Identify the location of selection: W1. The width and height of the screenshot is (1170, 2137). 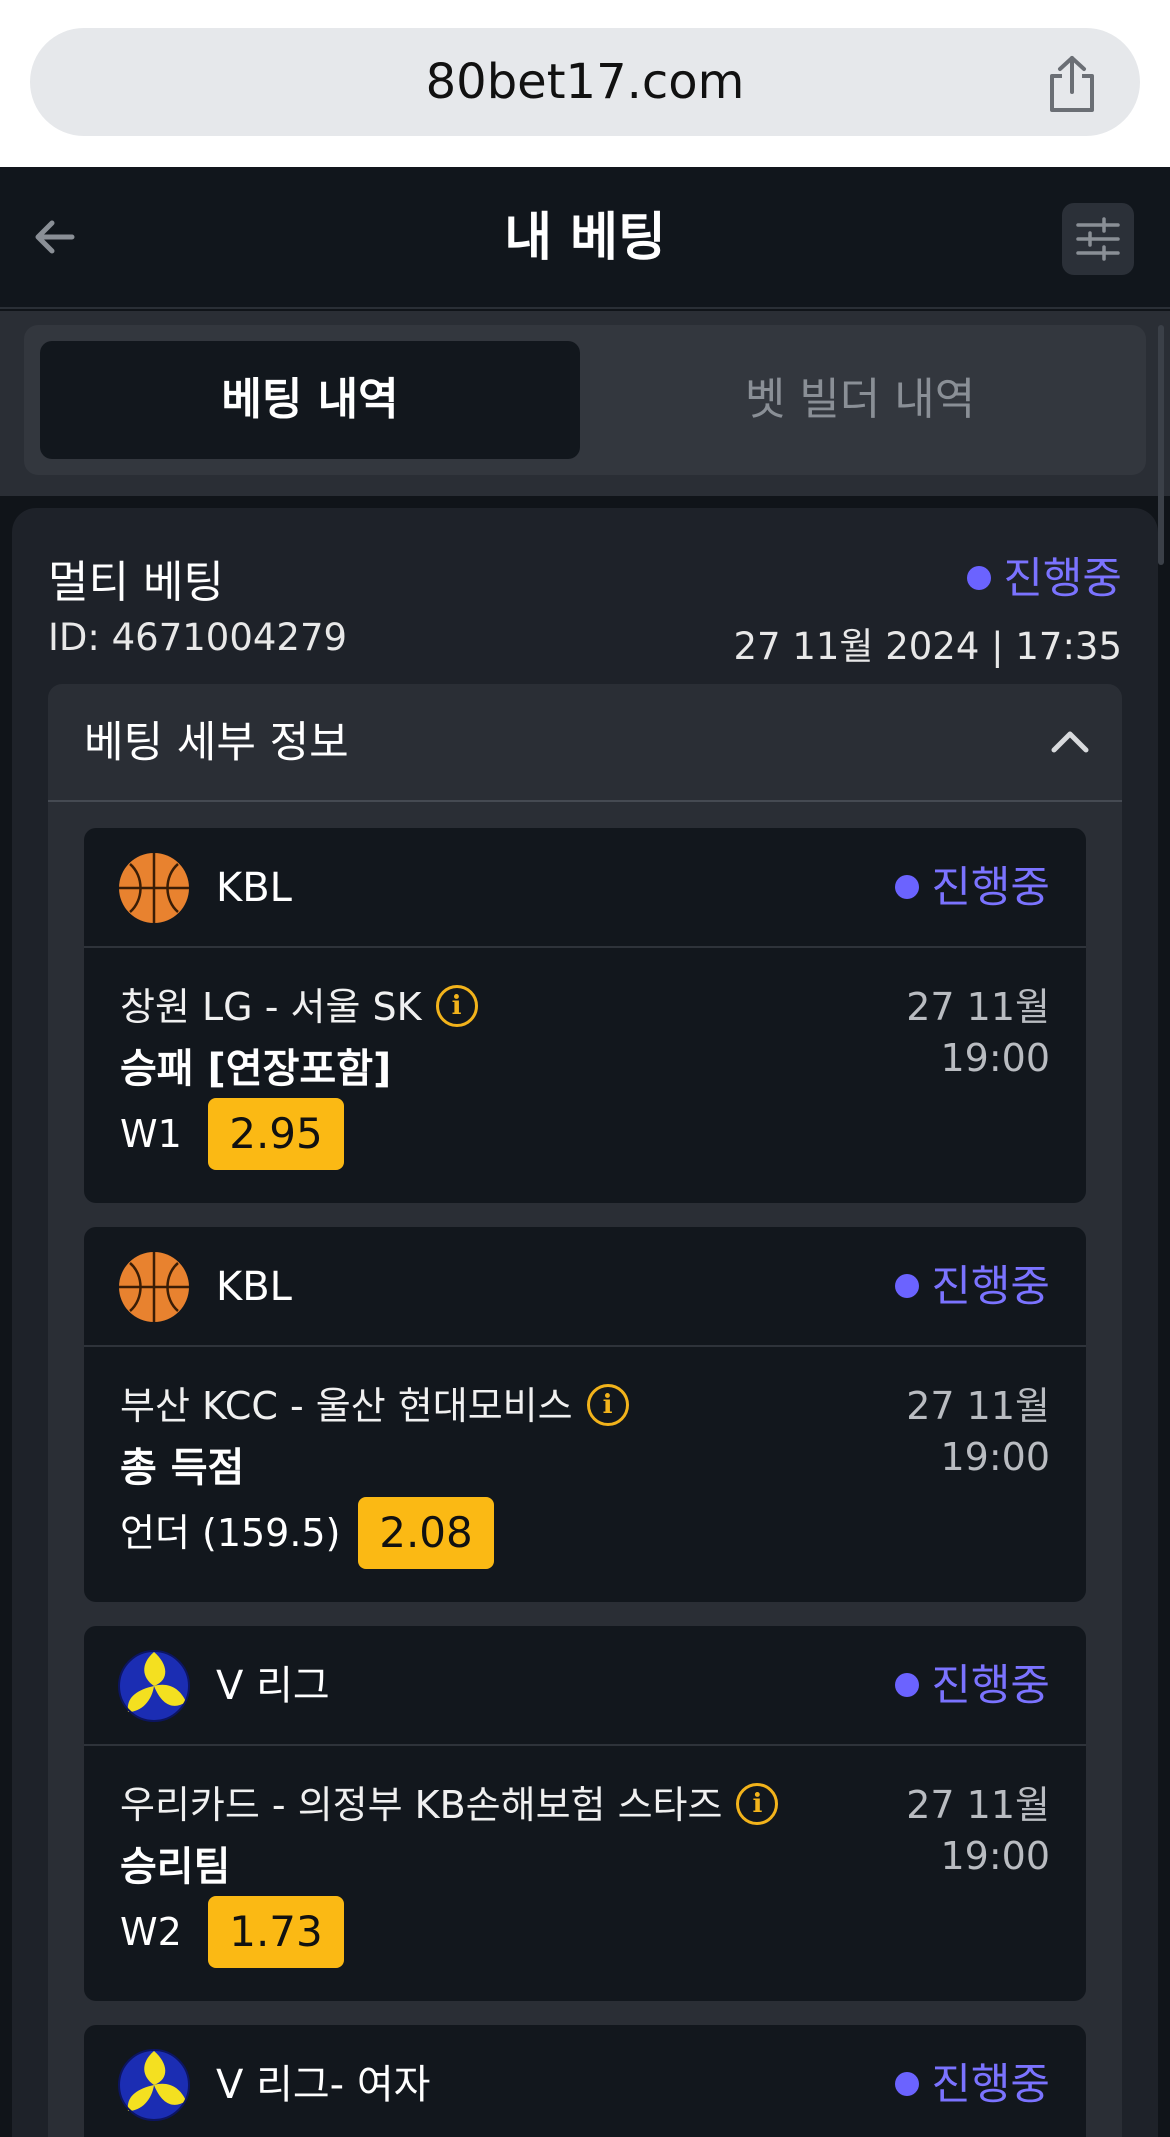
(151, 1134).